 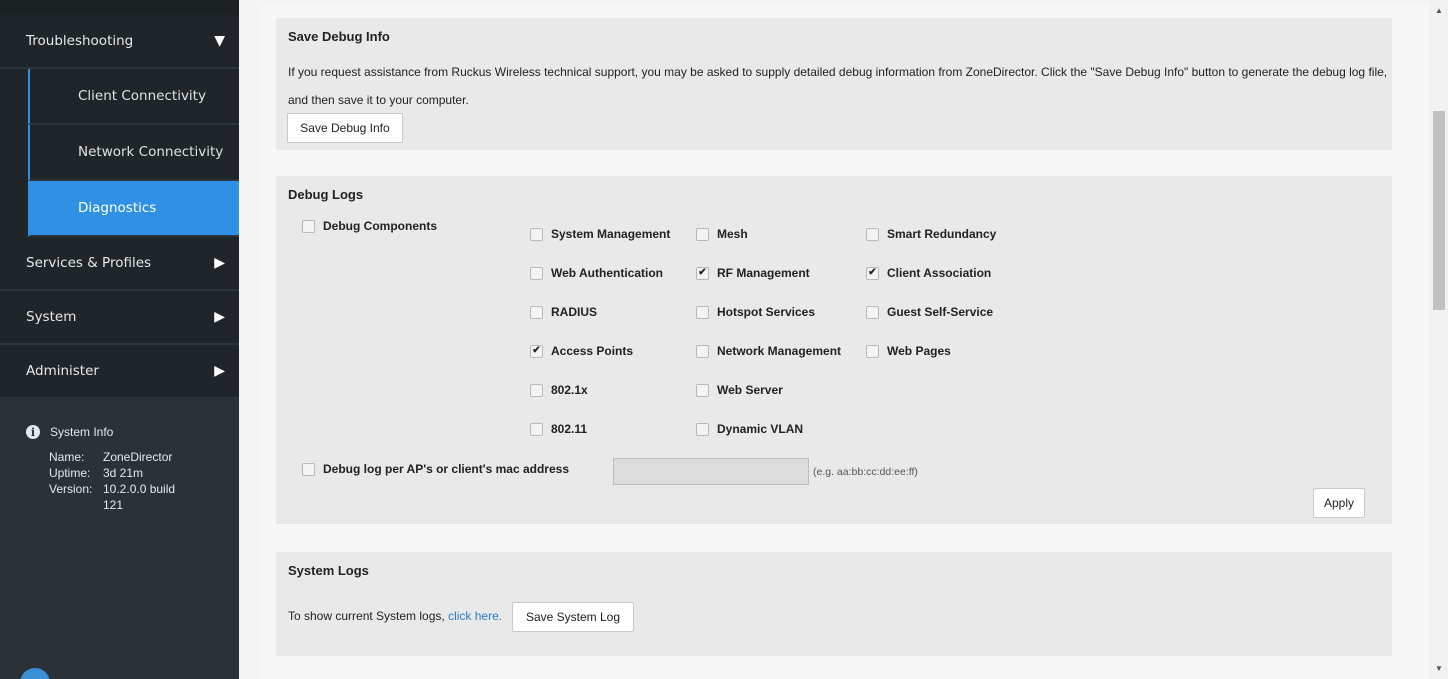 I want to click on save-system-log-button: Save System Log, so click(x=573, y=617).